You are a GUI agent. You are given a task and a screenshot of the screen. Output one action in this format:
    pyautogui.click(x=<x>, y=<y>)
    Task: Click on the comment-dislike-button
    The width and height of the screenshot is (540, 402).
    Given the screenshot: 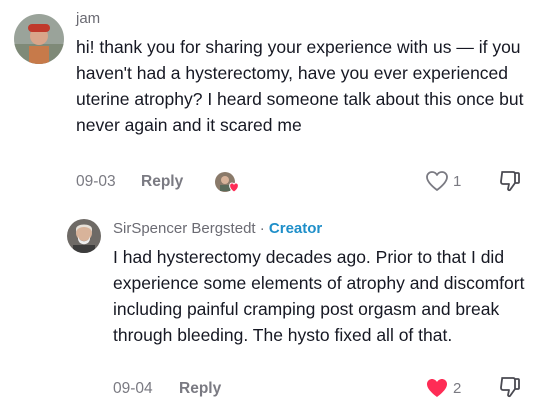 What is the action you would take?
    pyautogui.click(x=510, y=181)
    